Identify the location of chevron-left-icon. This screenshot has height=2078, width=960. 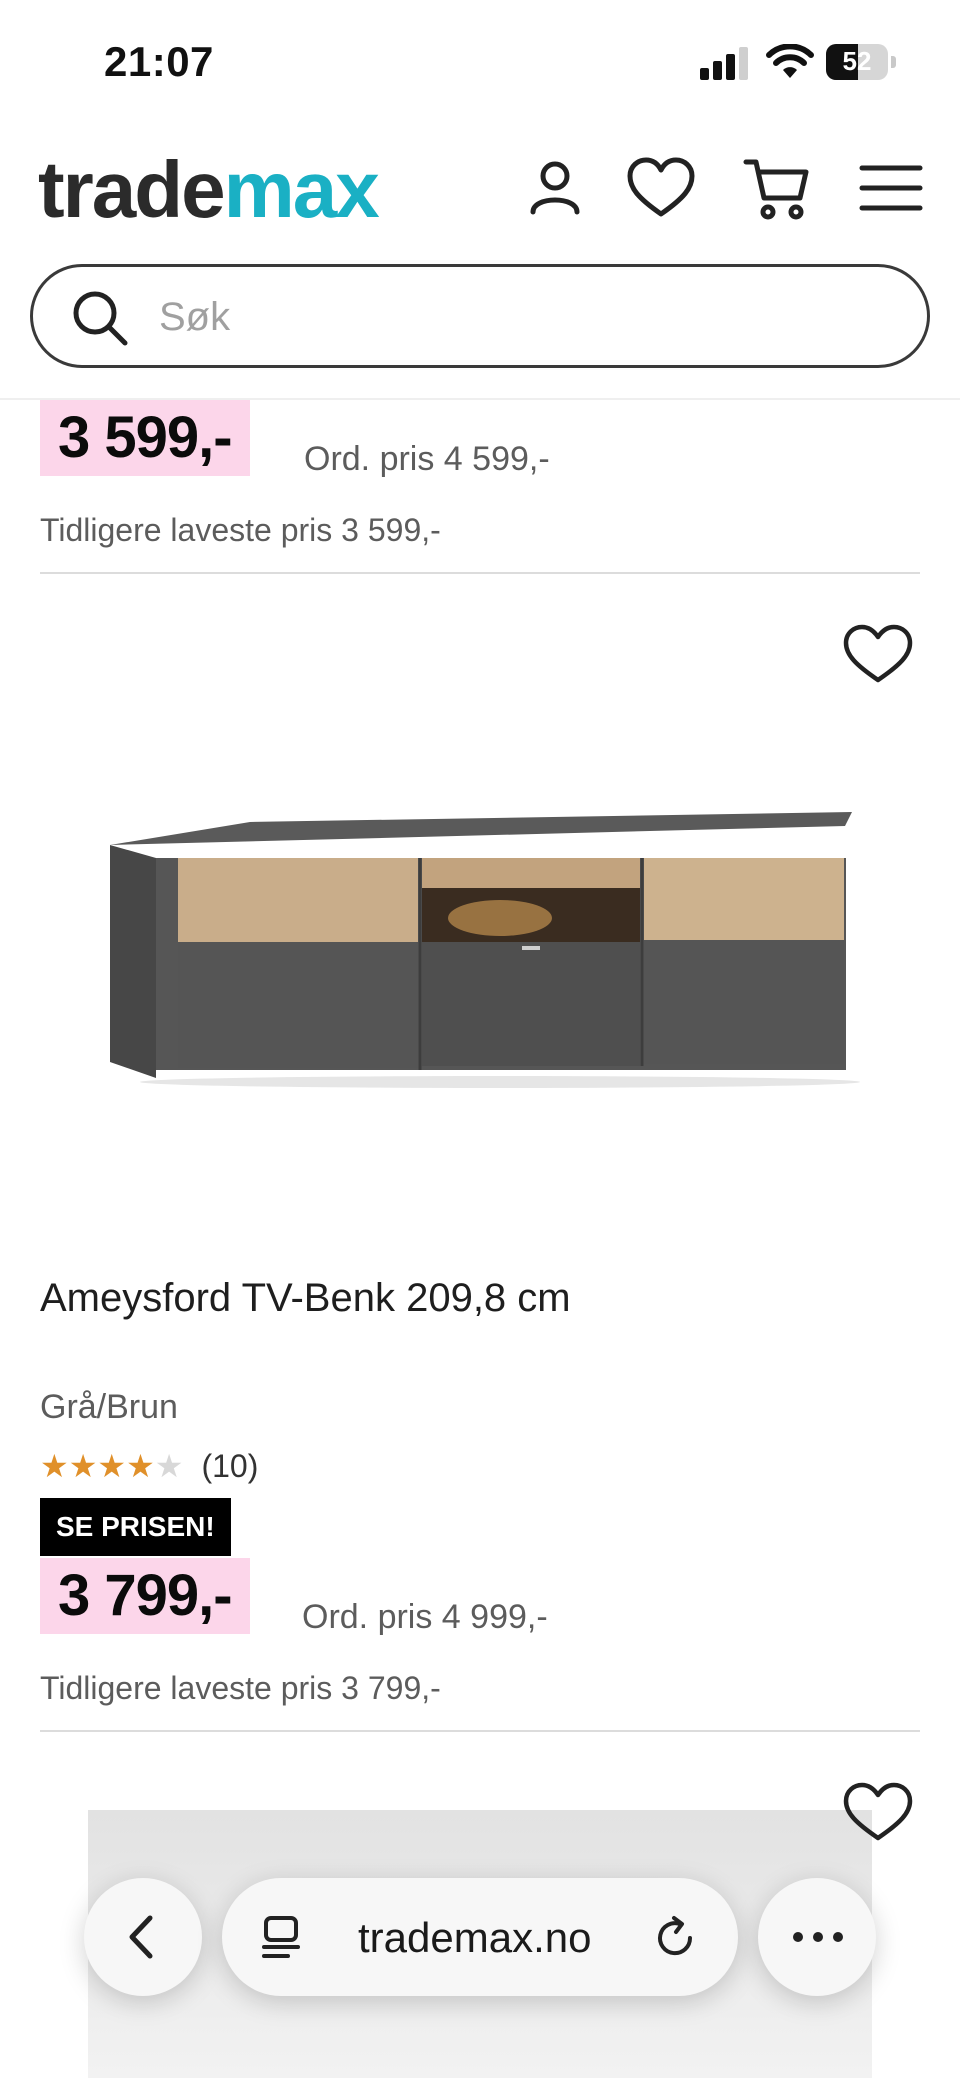
(141, 1937).